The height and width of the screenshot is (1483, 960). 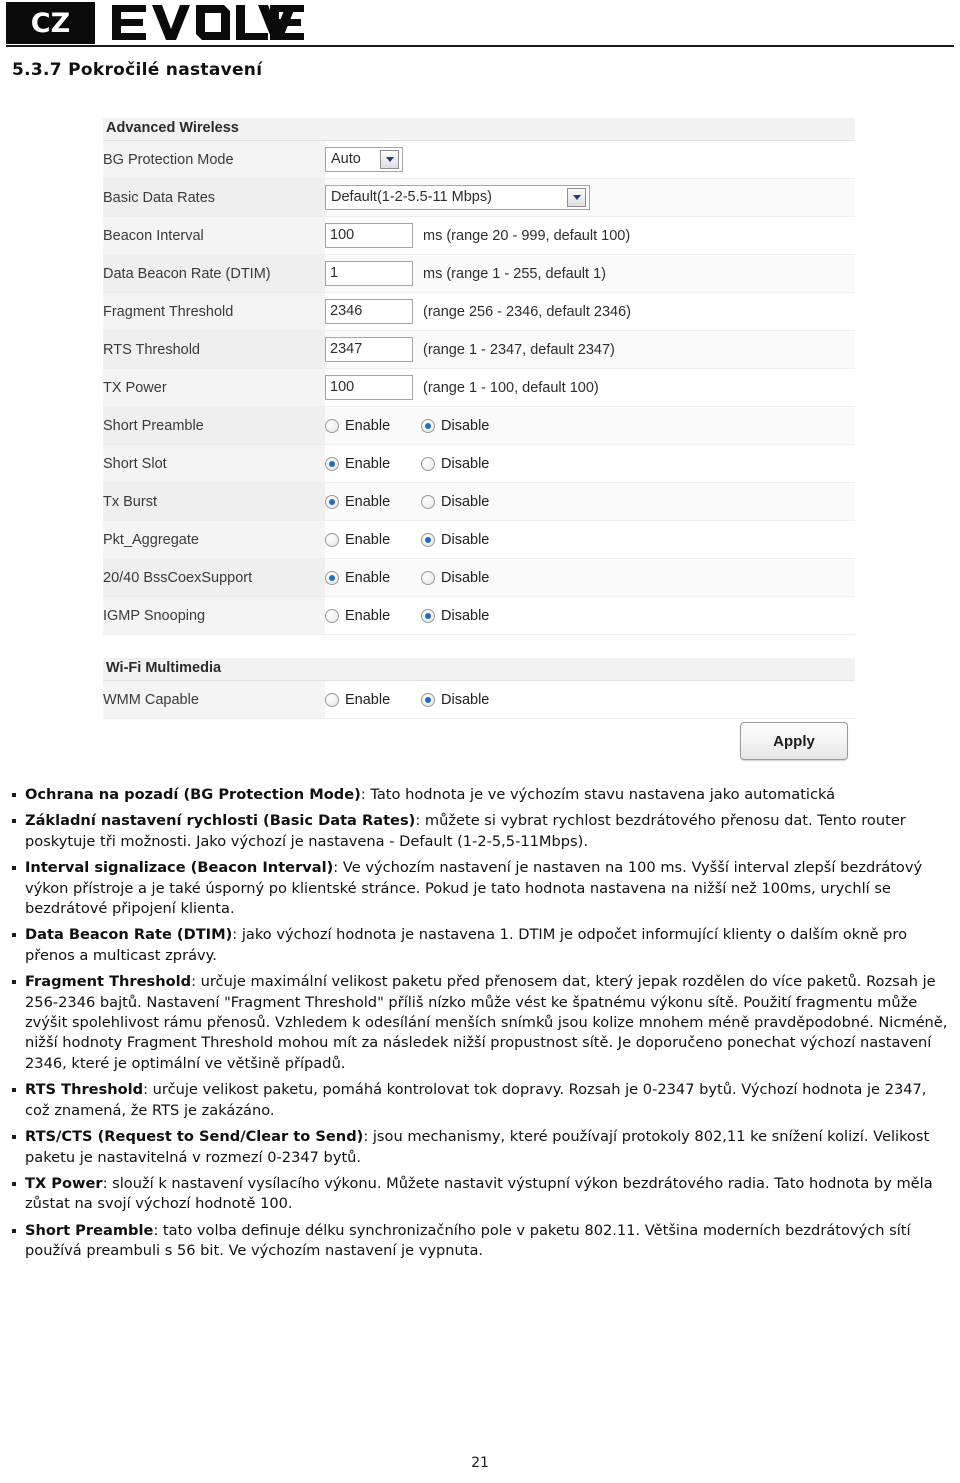 What do you see at coordinates (369, 235) in the screenshot?
I see `beacon-interval-input: 100` at bounding box center [369, 235].